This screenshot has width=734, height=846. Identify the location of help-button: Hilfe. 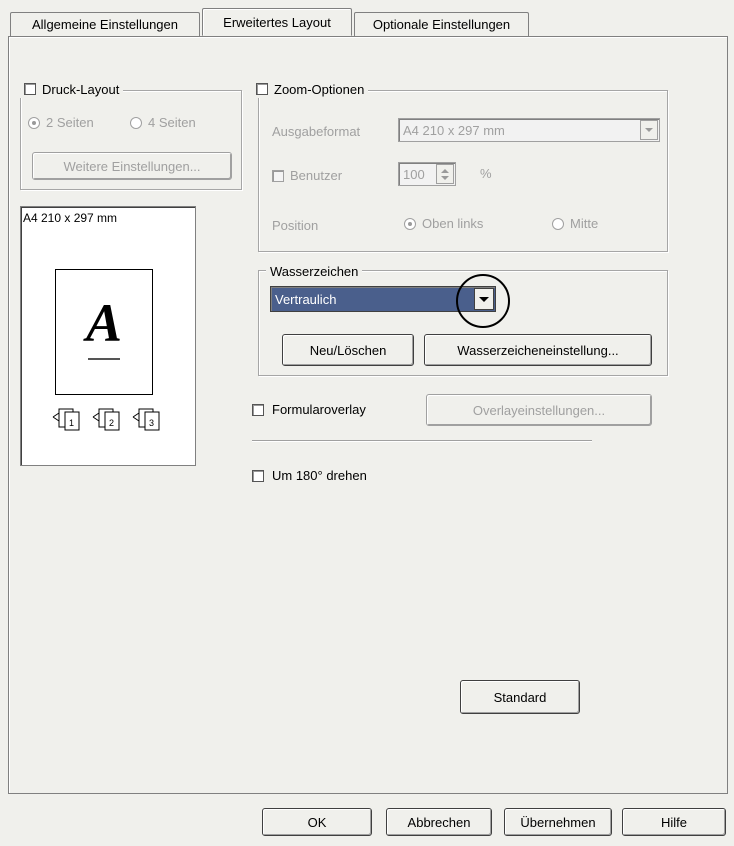
(674, 822).